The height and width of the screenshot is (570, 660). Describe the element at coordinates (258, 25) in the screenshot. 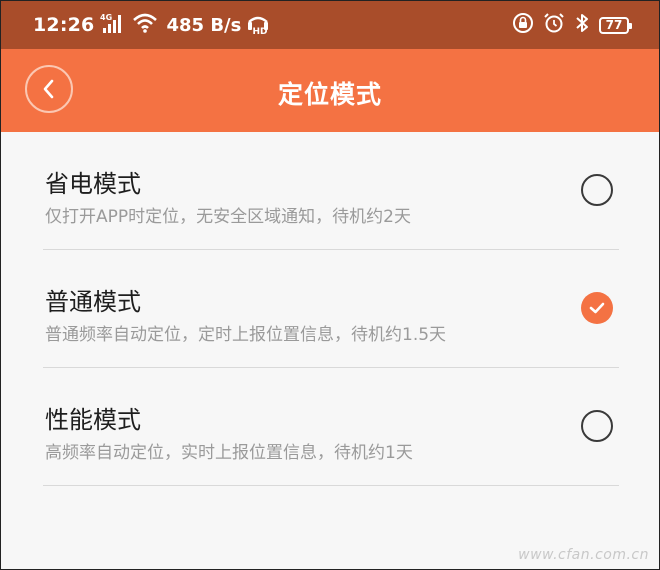

I see `hd-call-icon: HD` at that location.